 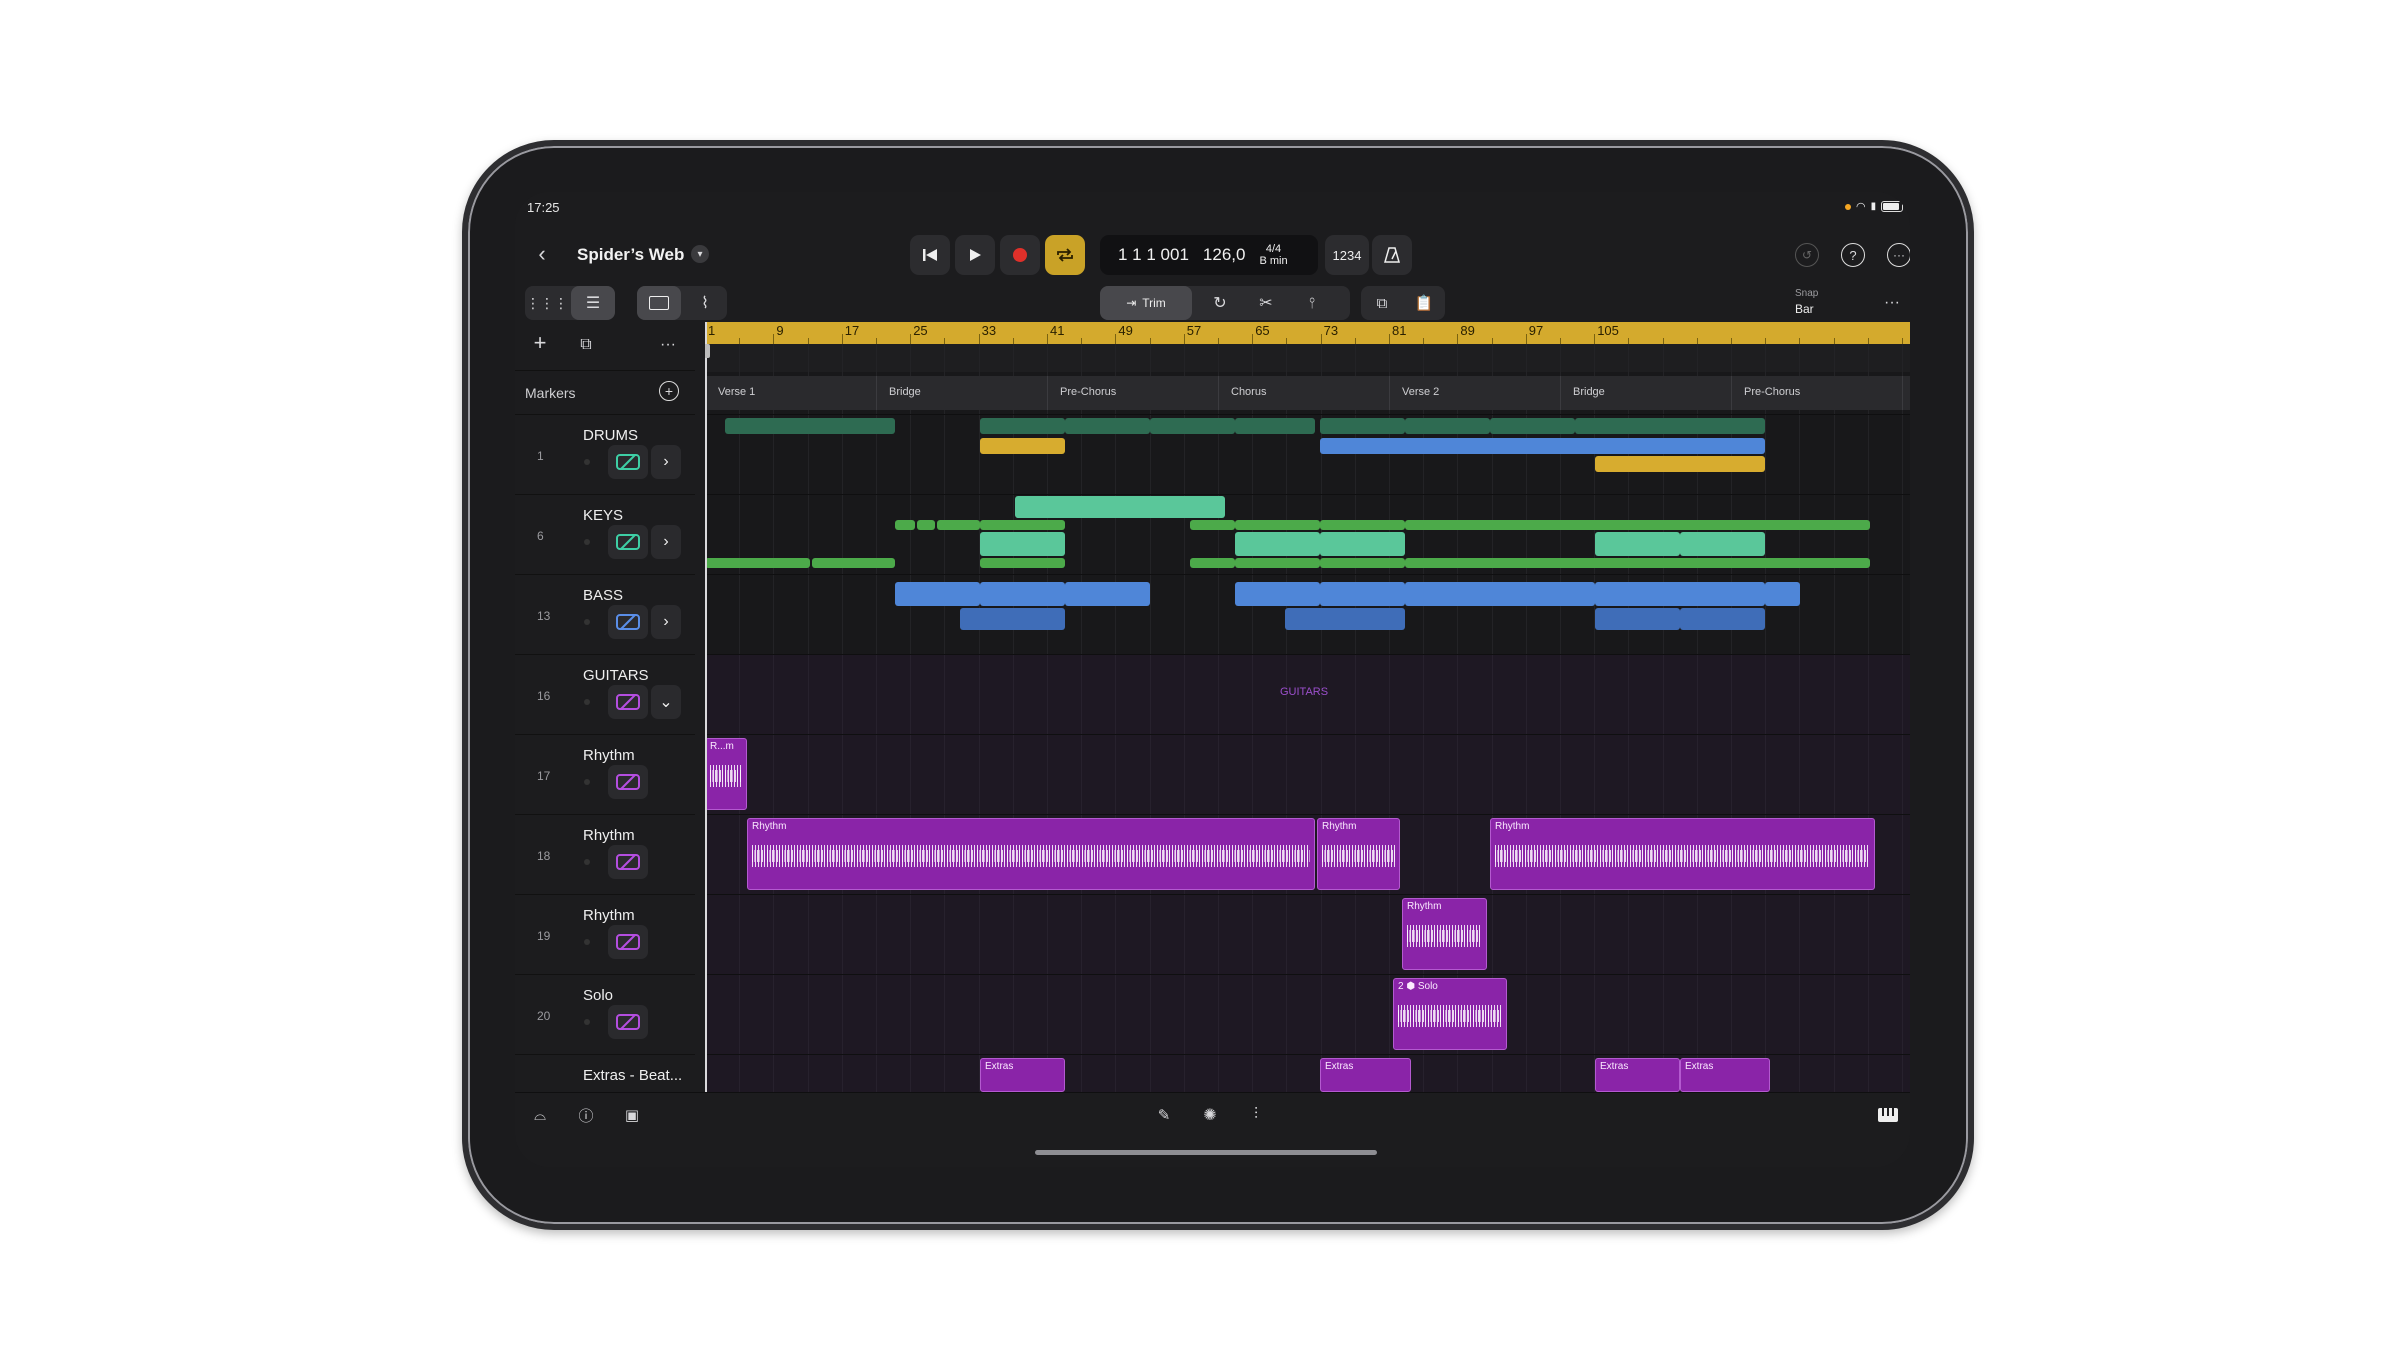 I want to click on bar-ruler: 1 9 17 25 33 41 49 57 65 73 81 89 97 105, so click(x=1307, y=333).